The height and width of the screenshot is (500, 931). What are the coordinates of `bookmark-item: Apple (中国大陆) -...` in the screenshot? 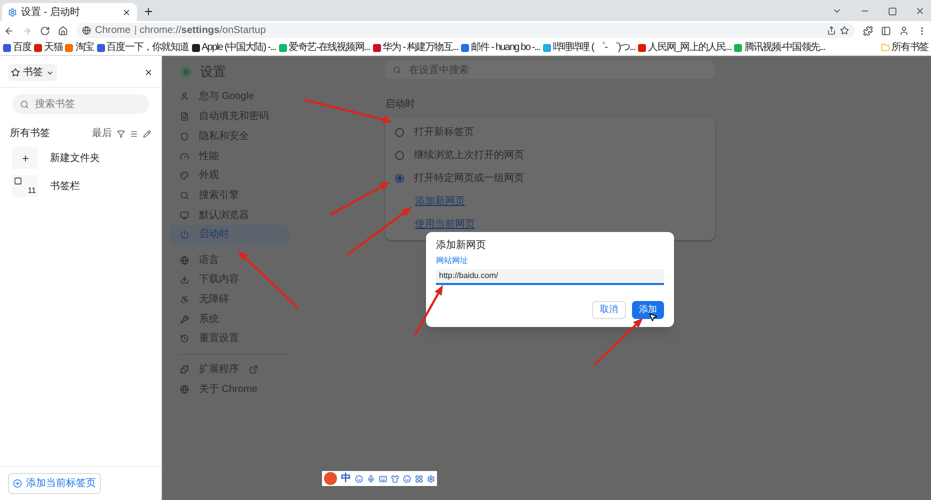 It's located at (234, 47).